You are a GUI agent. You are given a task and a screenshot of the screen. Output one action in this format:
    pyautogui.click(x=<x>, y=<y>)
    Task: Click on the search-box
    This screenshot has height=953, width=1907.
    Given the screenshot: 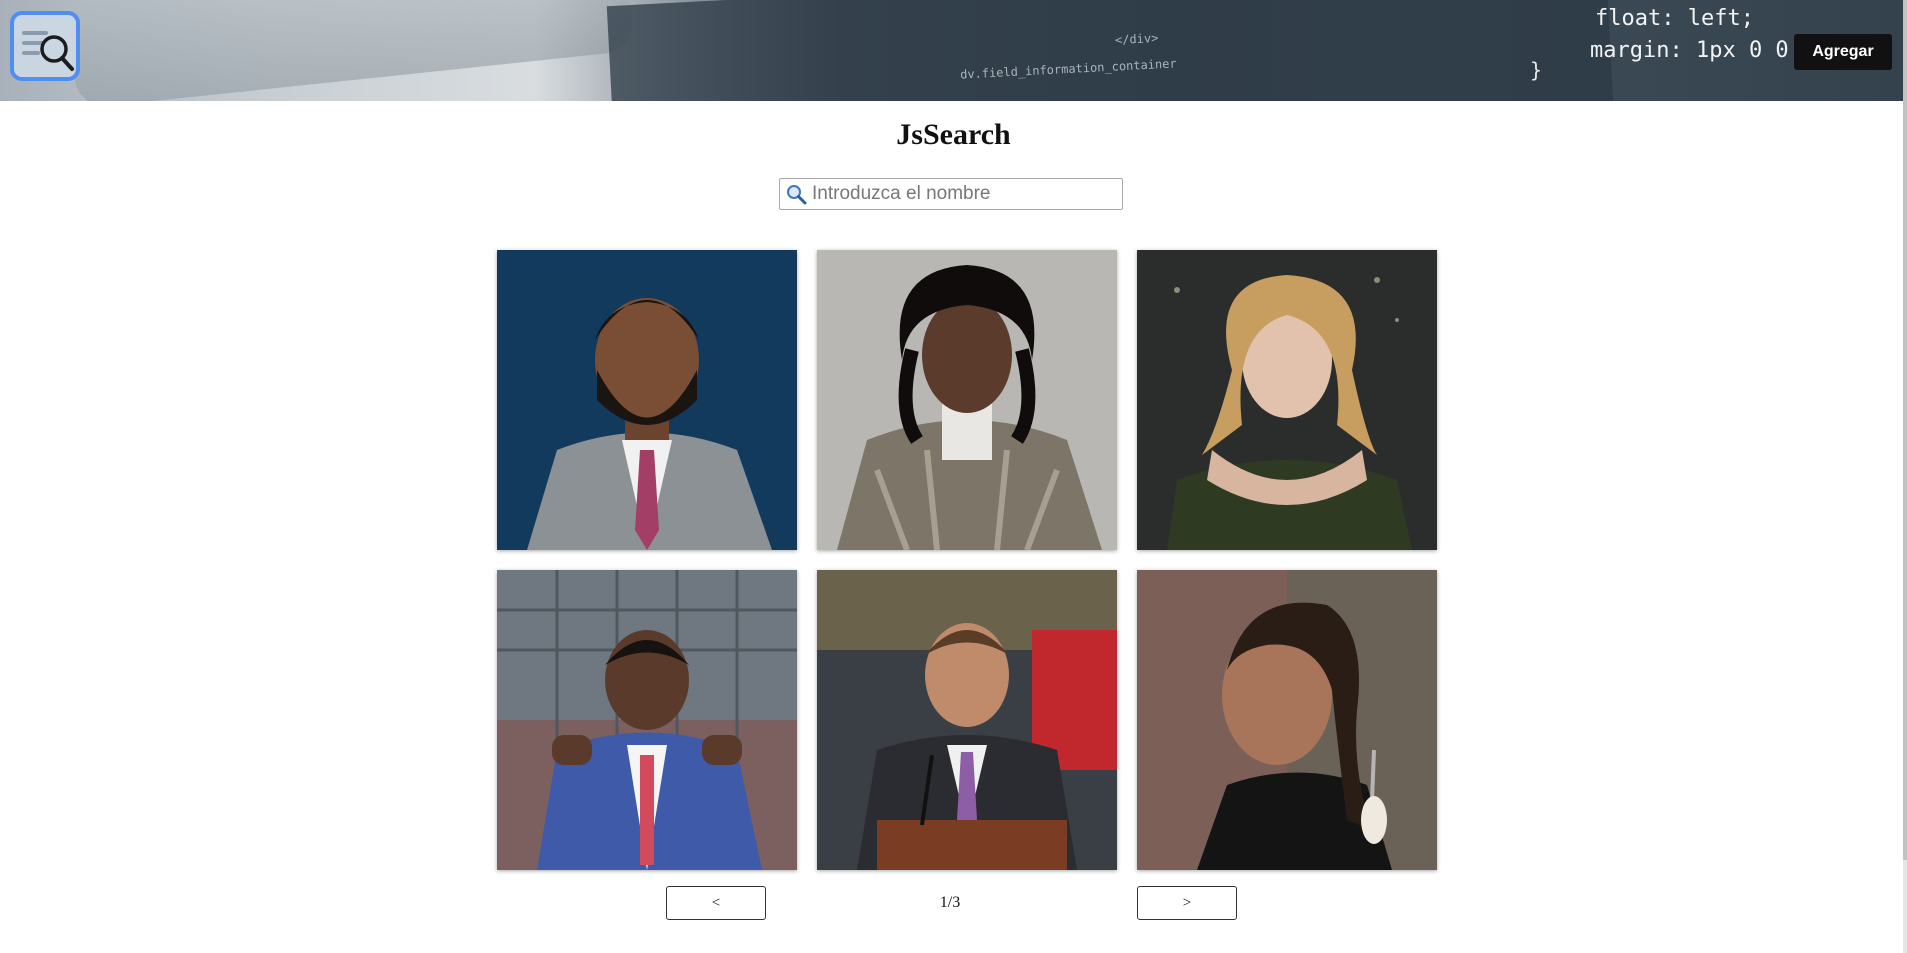 What is the action you would take?
    pyautogui.click(x=951, y=194)
    